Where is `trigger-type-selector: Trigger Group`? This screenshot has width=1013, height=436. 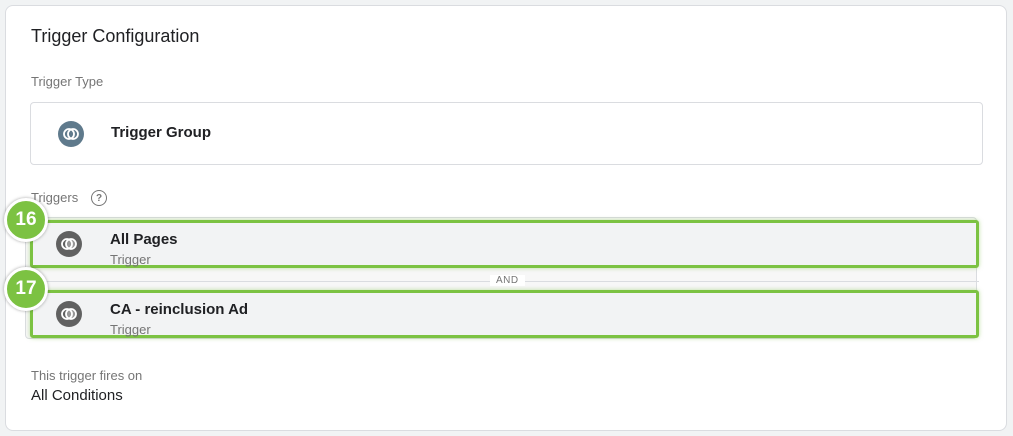 trigger-type-selector: Trigger Group is located at coordinates (506, 133).